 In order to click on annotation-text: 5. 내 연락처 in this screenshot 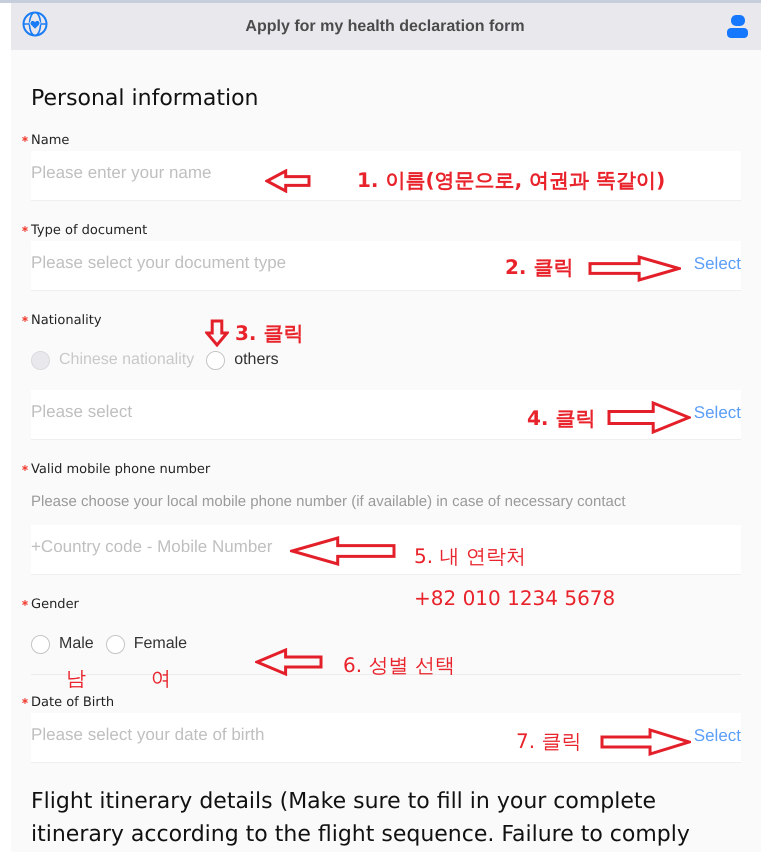, I will do `click(470, 556)`.